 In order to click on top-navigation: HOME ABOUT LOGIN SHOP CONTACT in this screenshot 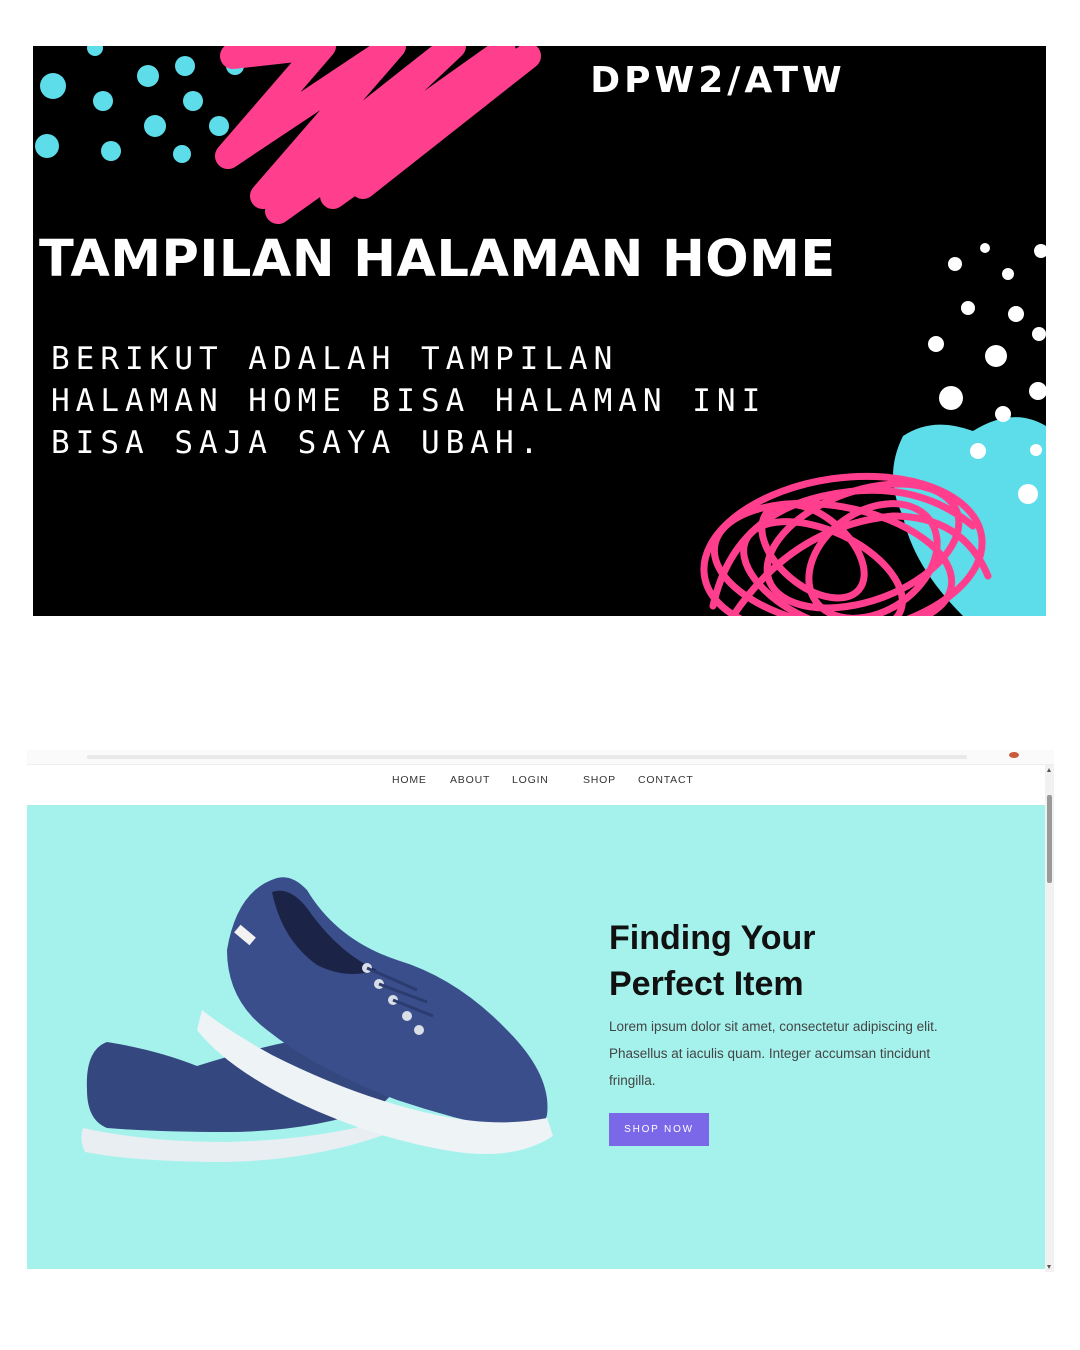, I will do `click(536, 785)`.